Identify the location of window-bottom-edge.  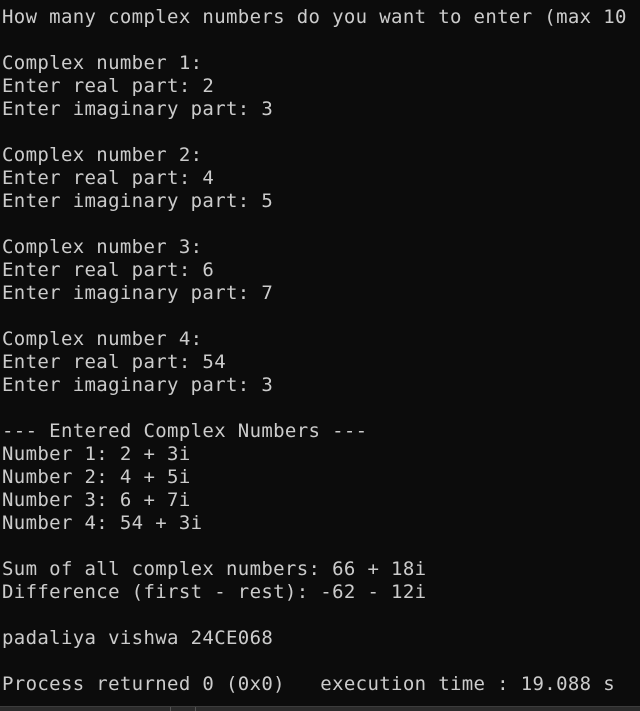
(320, 708).